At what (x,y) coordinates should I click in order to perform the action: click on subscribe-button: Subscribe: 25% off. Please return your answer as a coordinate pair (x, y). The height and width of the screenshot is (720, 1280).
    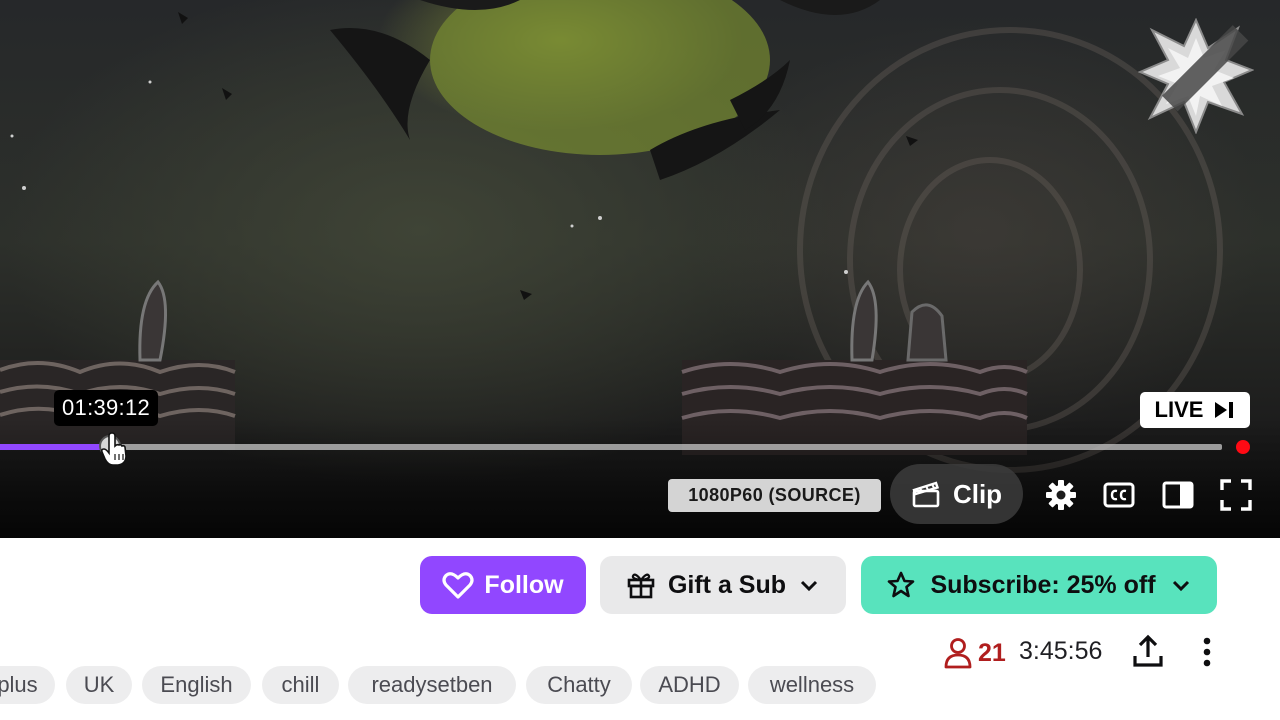
    Looking at the image, I should click on (1039, 585).